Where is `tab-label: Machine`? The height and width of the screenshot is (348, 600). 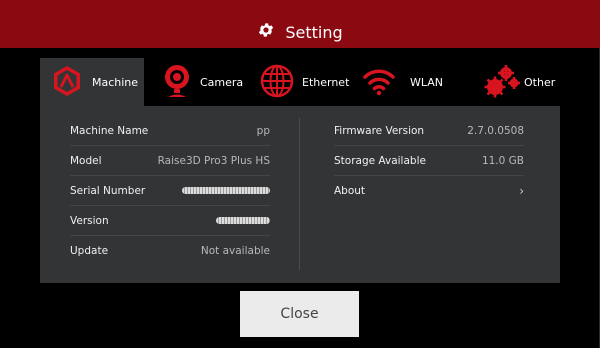 tab-label: Machine is located at coordinates (115, 82).